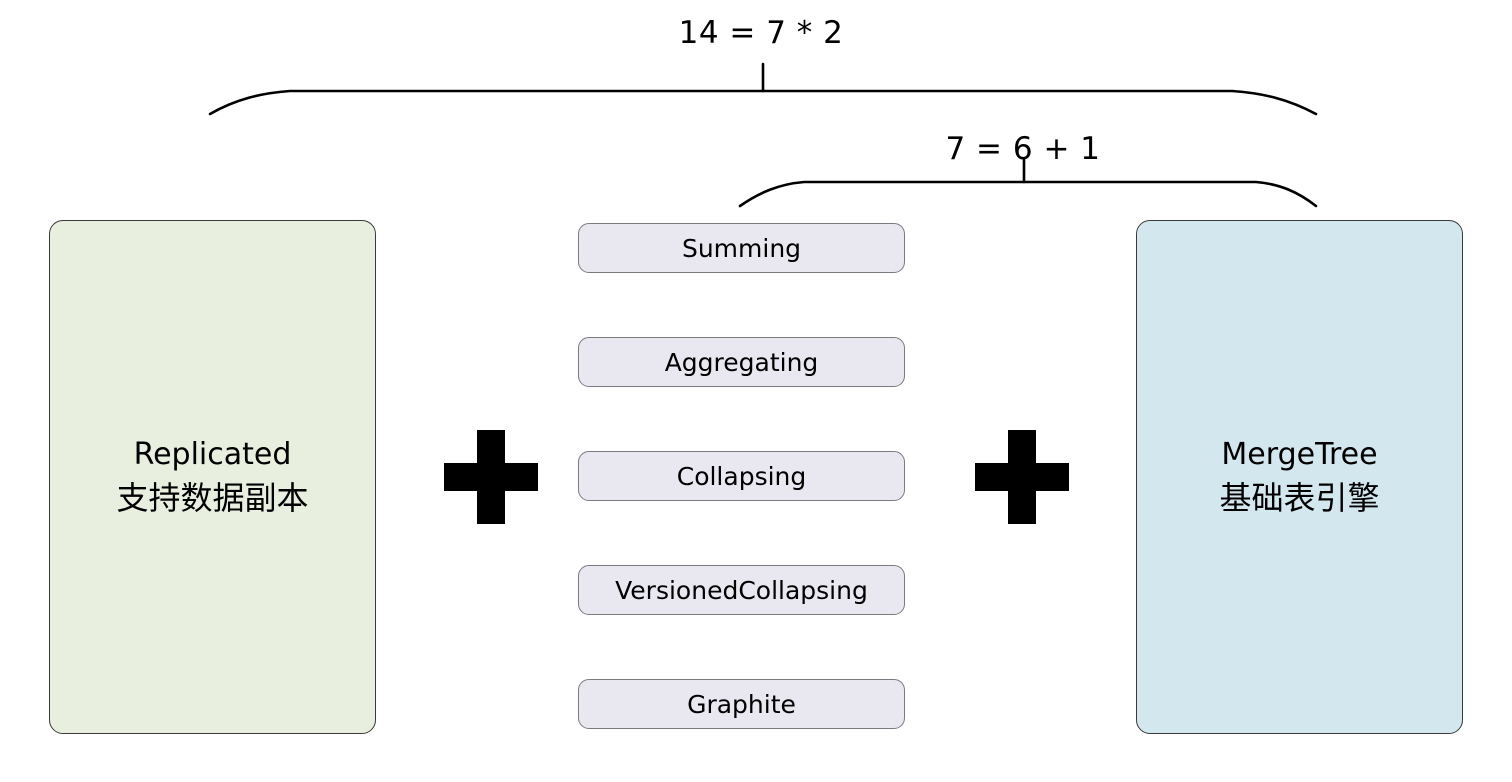 Image resolution: width=1512 pixels, height=782 pixels. Describe the element at coordinates (1022, 477) in the screenshot. I see `plus-operator-right-icon` at that location.